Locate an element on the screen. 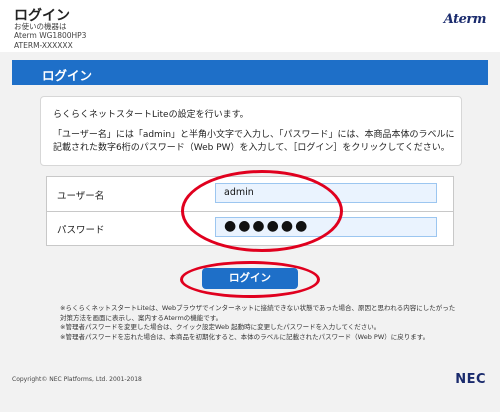 Image resolution: width=500 pixels, height=412 pixels. section-title: ログイン is located at coordinates (67, 75).